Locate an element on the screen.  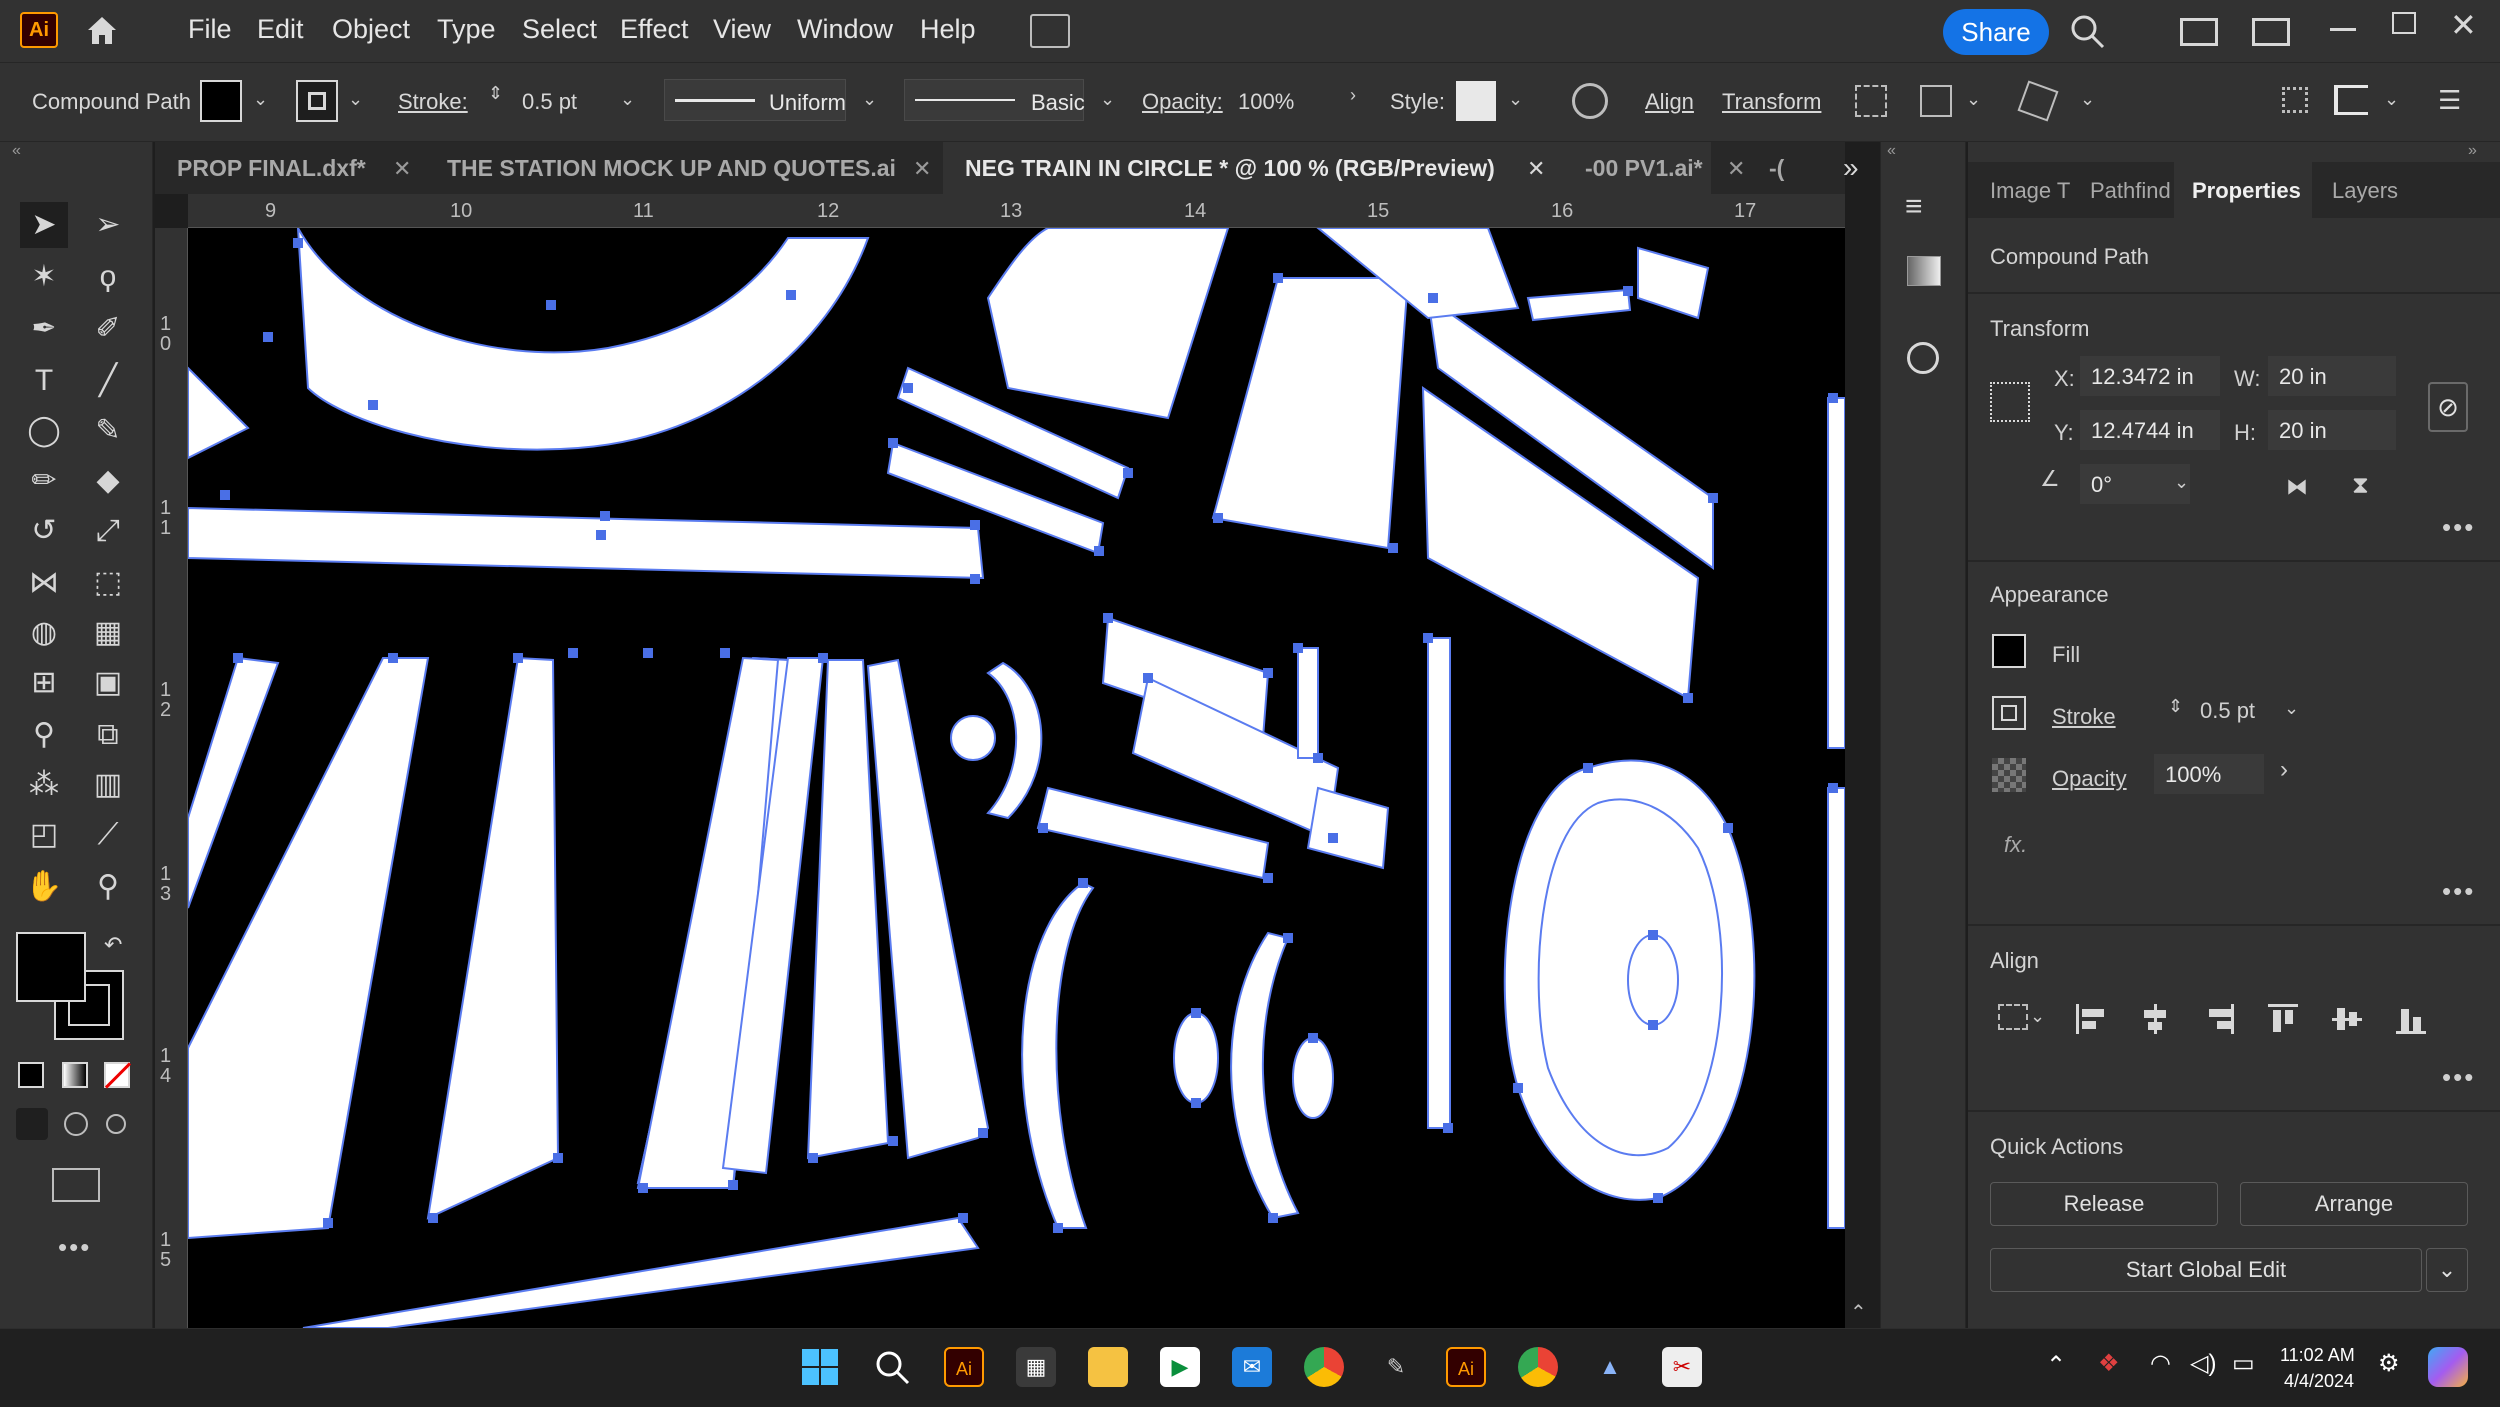
align-bottom-icon is located at coordinates (2411, 1019).